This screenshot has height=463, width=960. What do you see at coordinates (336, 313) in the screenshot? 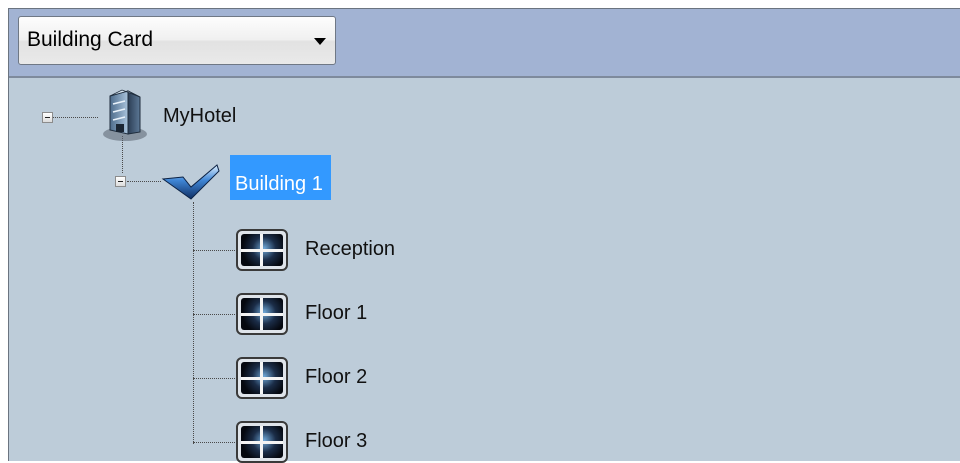
I see `tree-node-label: Floor 1` at bounding box center [336, 313].